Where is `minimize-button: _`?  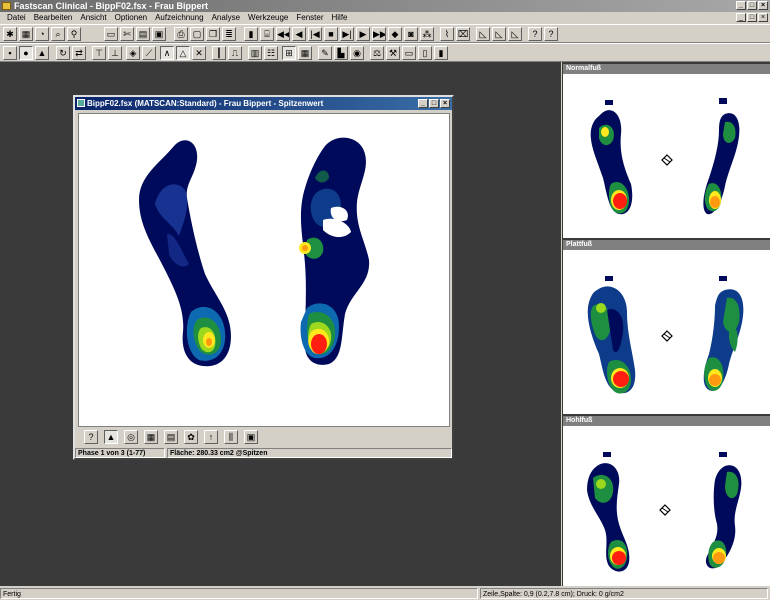
minimize-button: _ is located at coordinates (741, 5).